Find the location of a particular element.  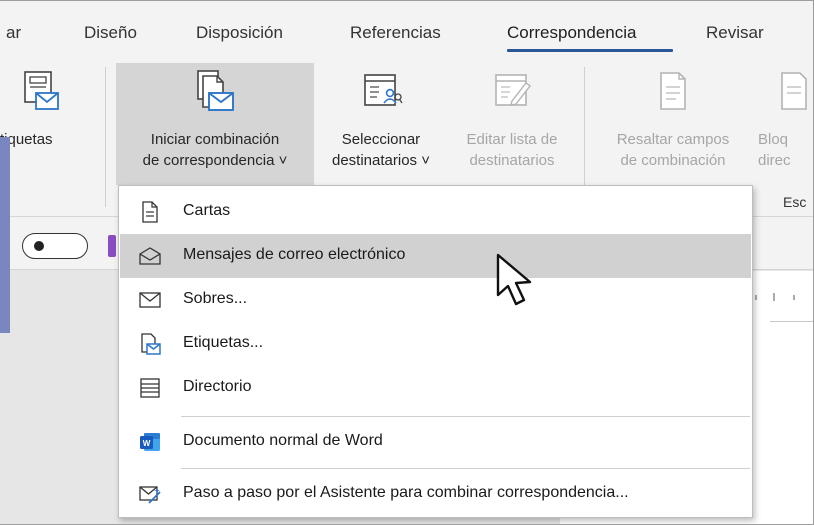

left-blue-accent is located at coordinates (5, 235).